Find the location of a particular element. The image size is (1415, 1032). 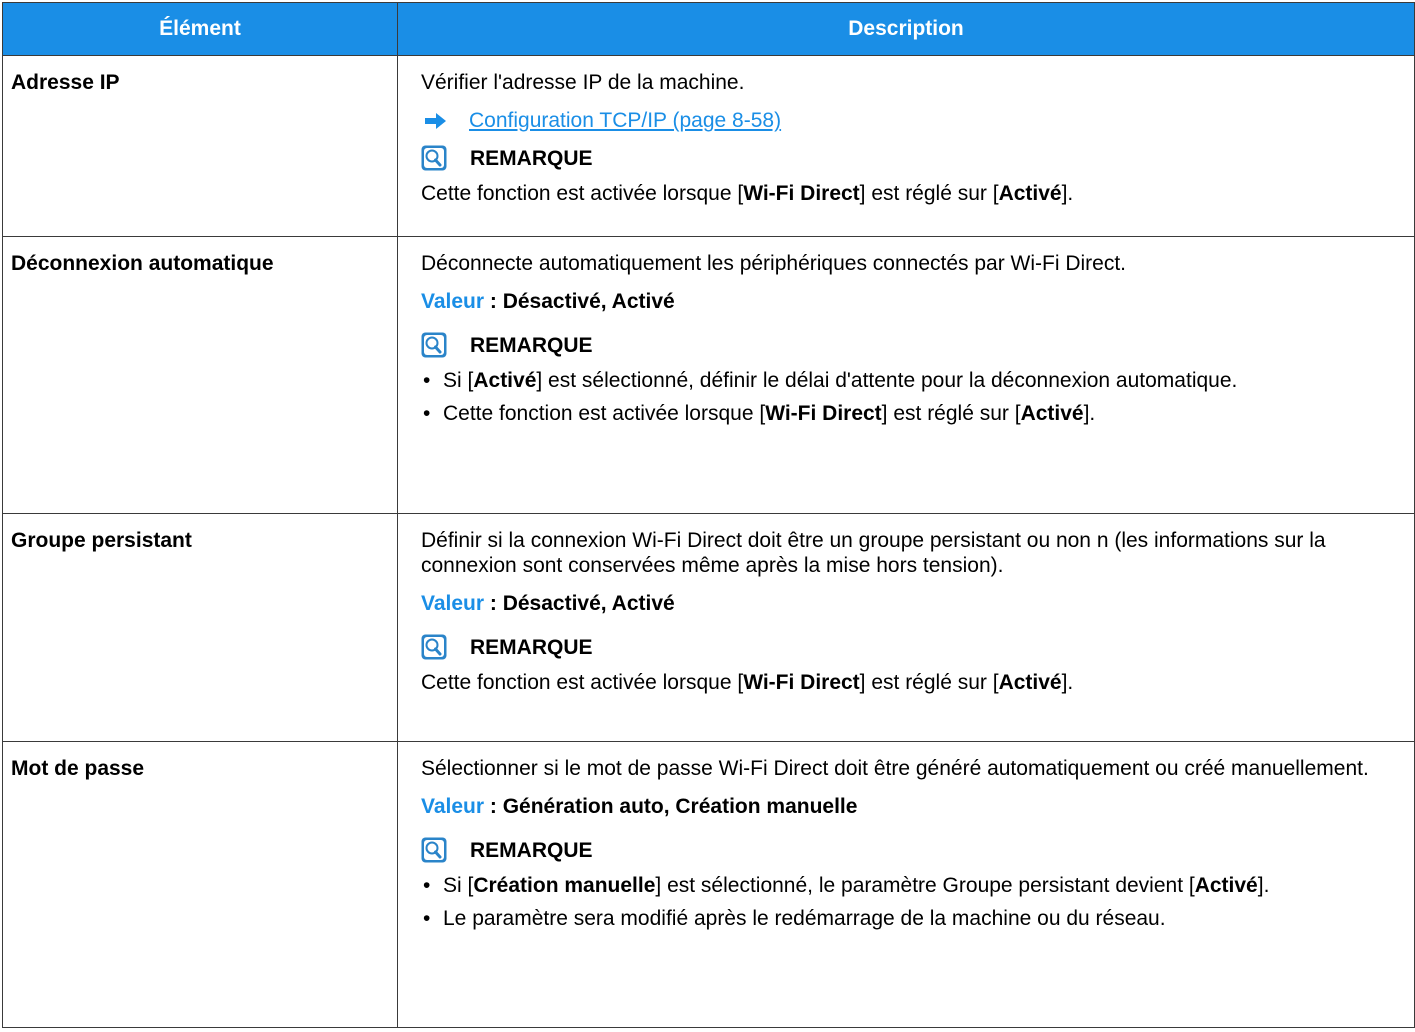

header-element: Élément is located at coordinates (200, 29).